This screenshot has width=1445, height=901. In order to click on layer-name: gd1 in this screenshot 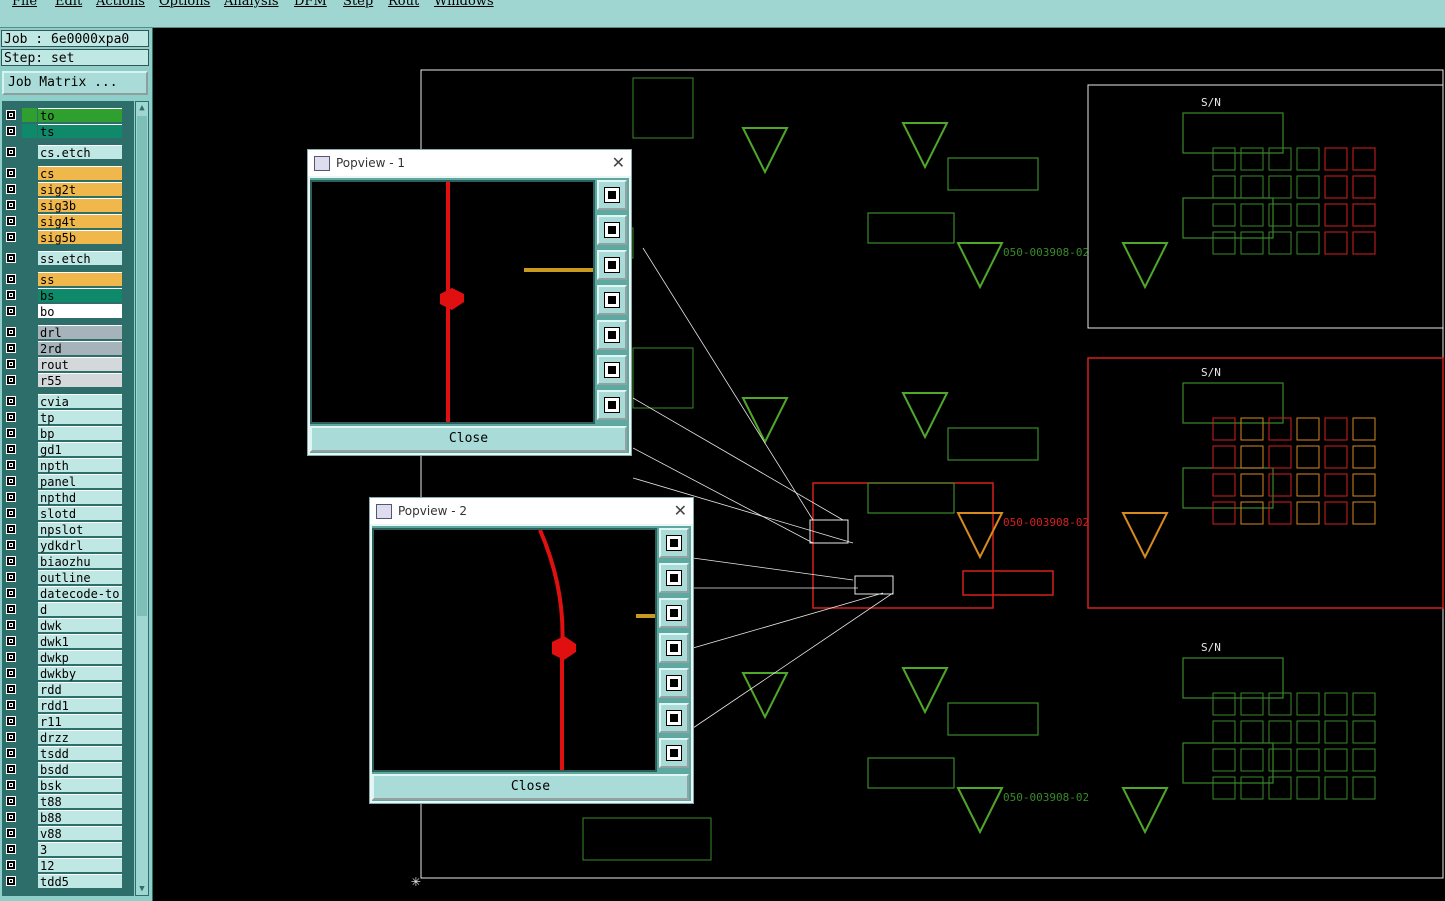, I will do `click(80, 449)`.